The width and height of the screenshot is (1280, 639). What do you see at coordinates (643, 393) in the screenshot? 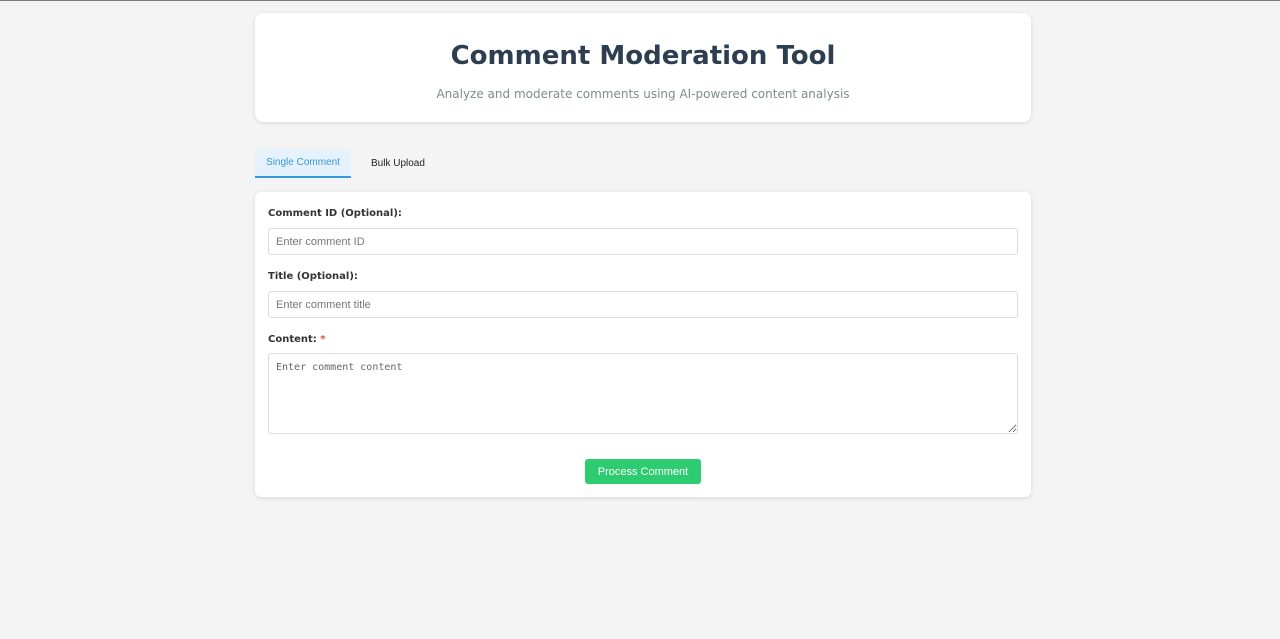
I see `content-textarea` at bounding box center [643, 393].